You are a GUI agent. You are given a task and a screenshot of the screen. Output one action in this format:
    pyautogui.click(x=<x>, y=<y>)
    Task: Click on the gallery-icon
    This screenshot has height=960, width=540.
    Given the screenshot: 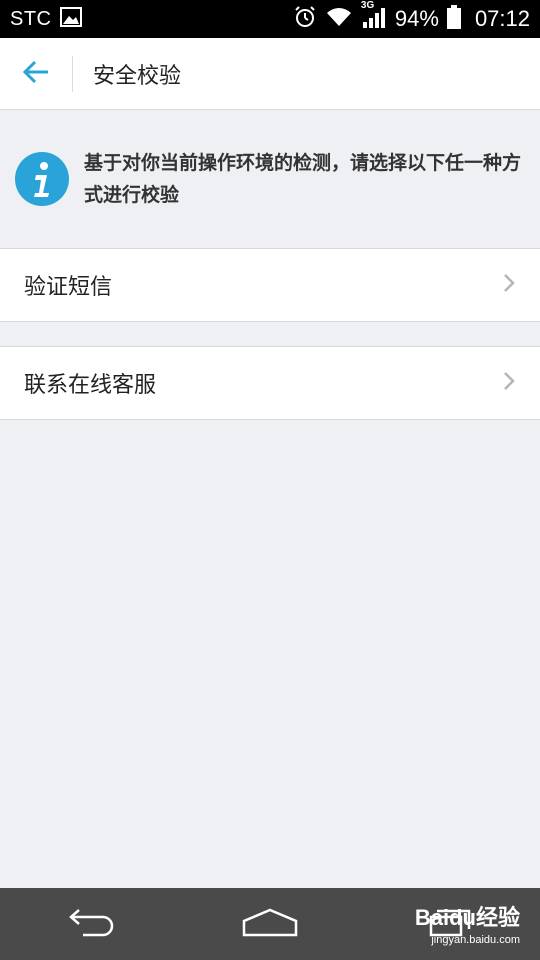 What is the action you would take?
    pyautogui.click(x=70, y=19)
    